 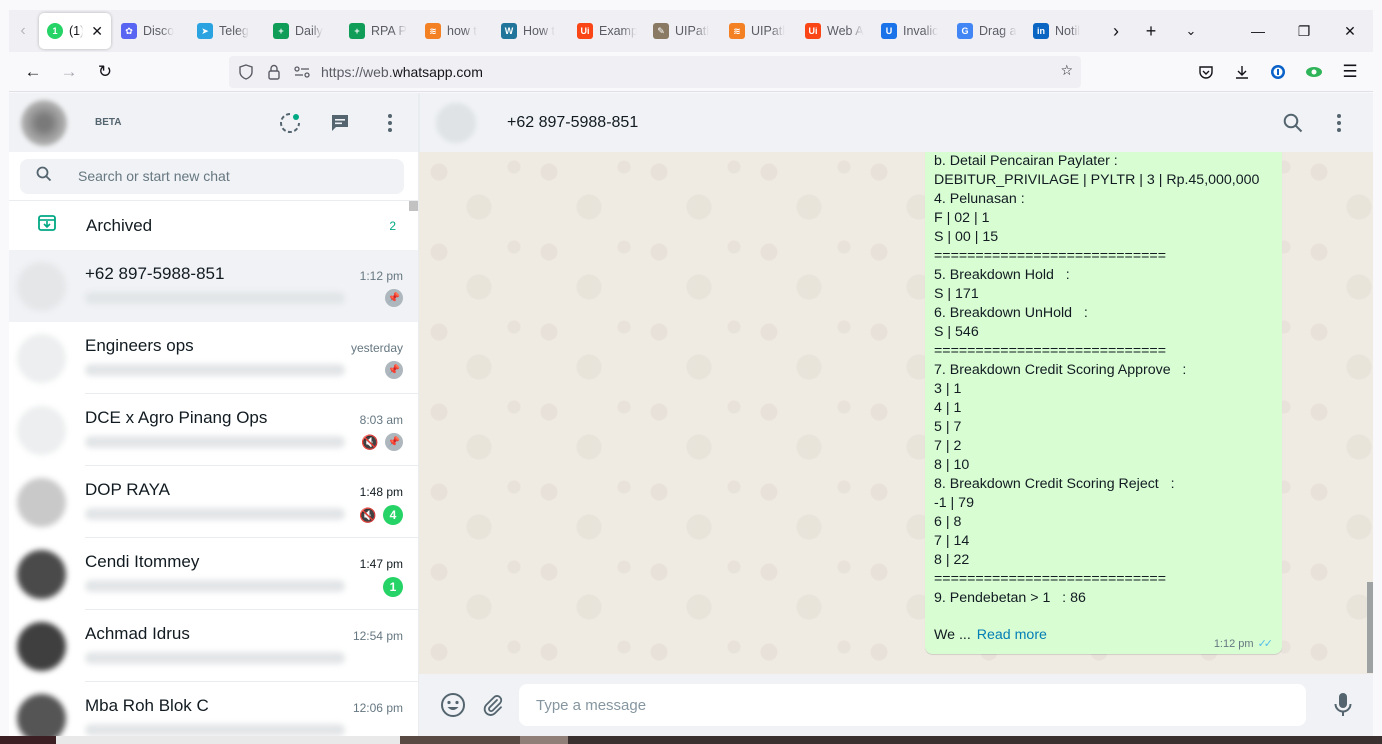 What do you see at coordinates (1304, 31) in the screenshot?
I see `restore-button: ❐` at bounding box center [1304, 31].